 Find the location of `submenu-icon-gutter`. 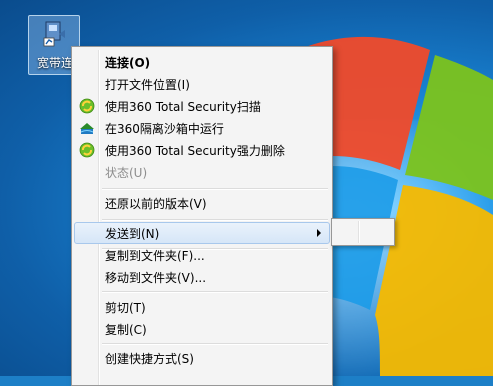

submenu-icon-gutter is located at coordinates (359, 232).